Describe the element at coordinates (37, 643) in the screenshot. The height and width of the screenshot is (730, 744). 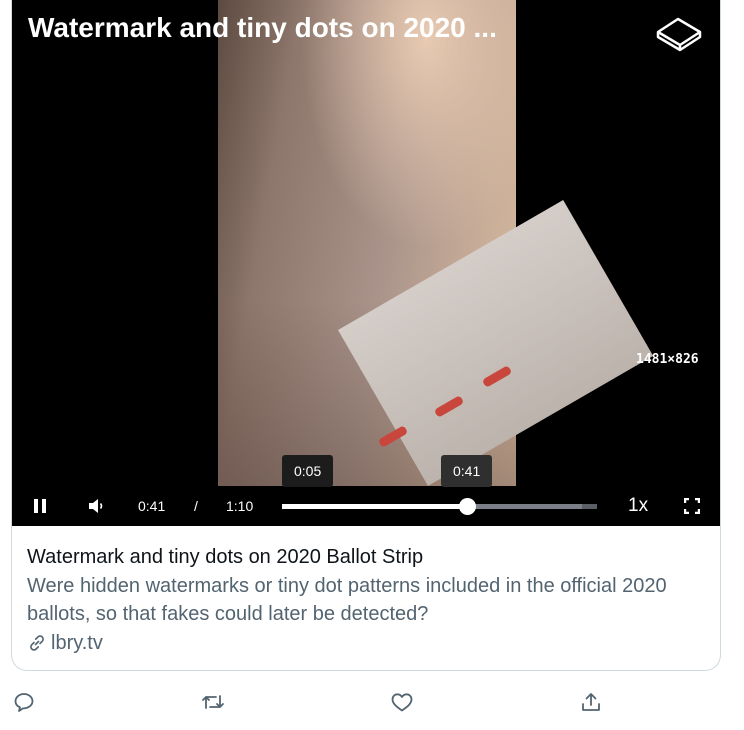
I see `link-icon` at that location.